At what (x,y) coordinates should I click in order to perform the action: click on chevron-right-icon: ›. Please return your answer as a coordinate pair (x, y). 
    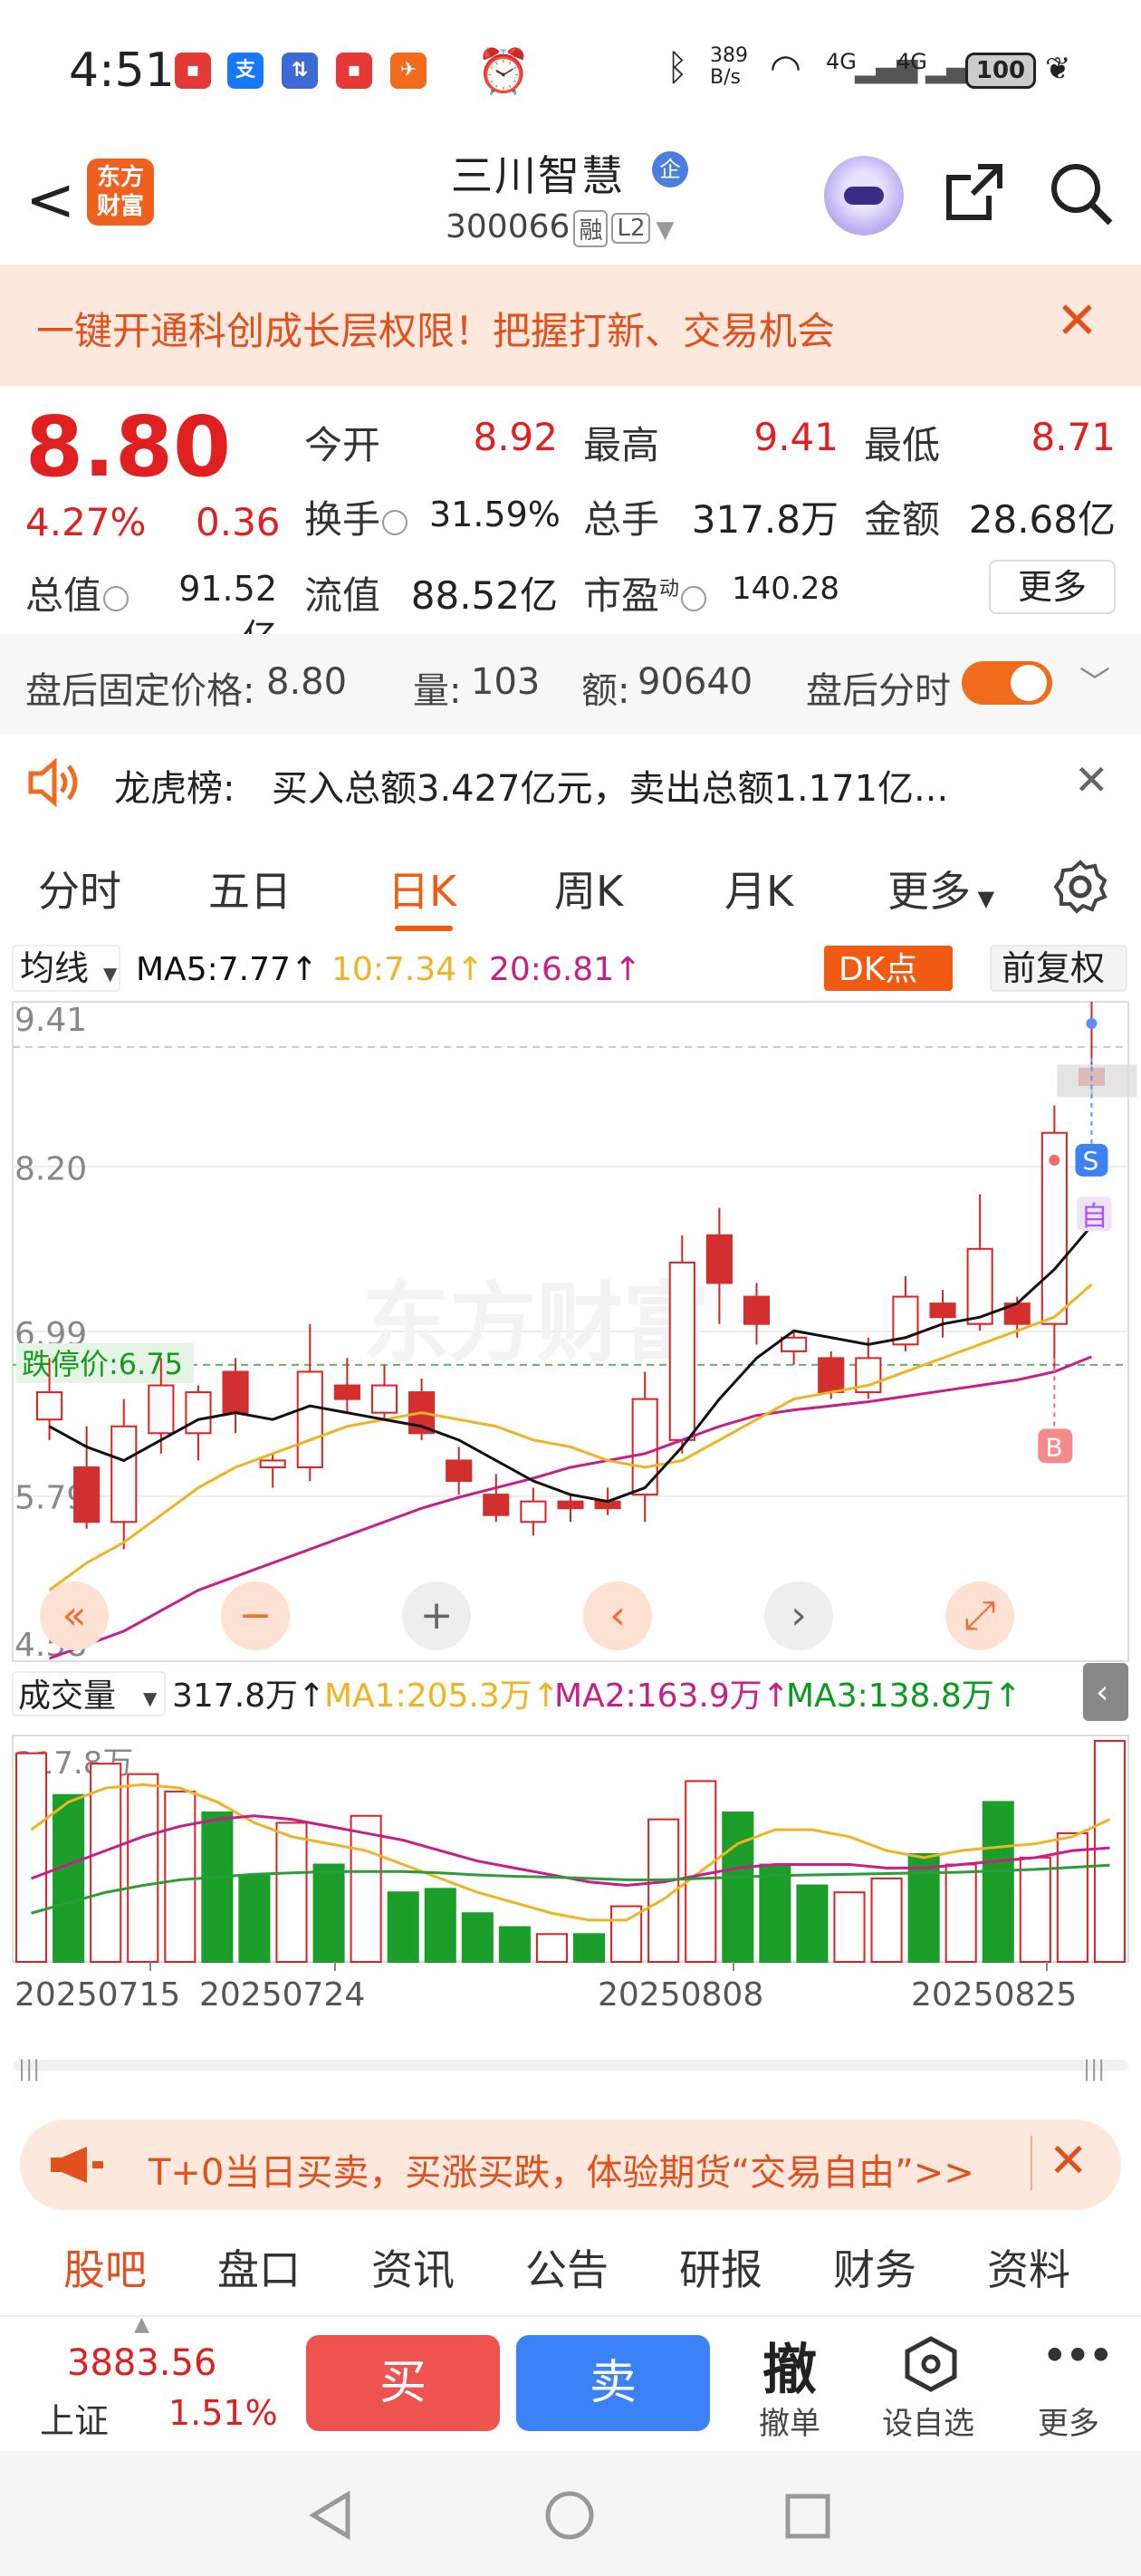
    Looking at the image, I should click on (799, 1615).